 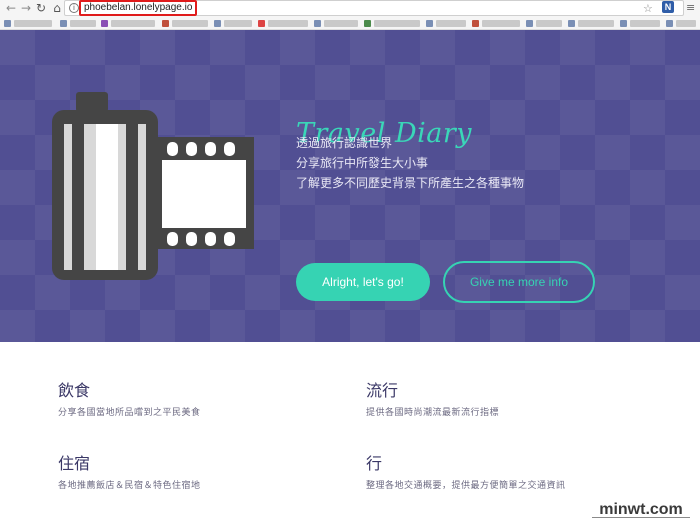 I want to click on extension-icon: N, so click(x=668, y=7).